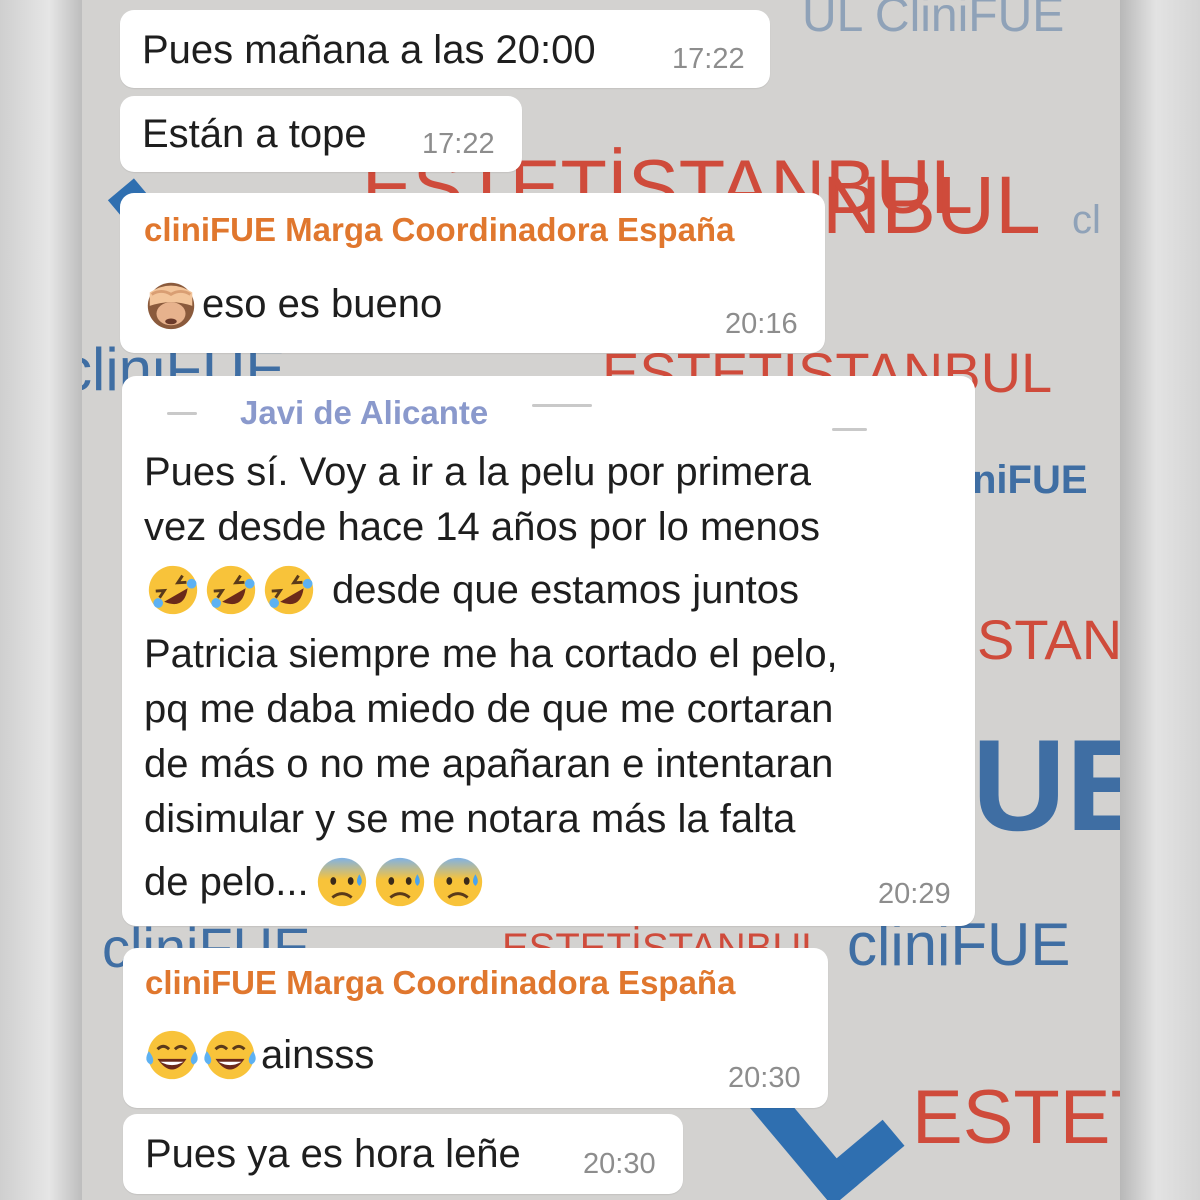 This screenshot has width=1200, height=1200. I want to click on message-bubble-outgoing: Están a tope 17:22, so click(321, 134).